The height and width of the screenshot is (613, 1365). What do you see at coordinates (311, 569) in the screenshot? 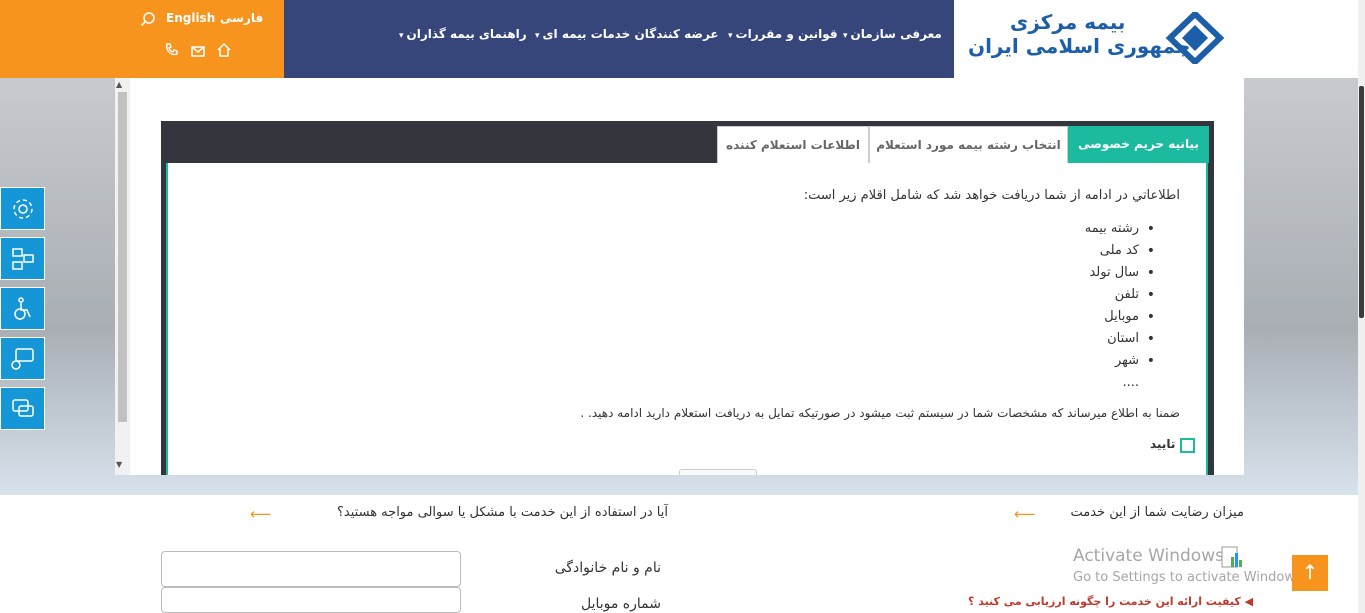
I see `name-input` at bounding box center [311, 569].